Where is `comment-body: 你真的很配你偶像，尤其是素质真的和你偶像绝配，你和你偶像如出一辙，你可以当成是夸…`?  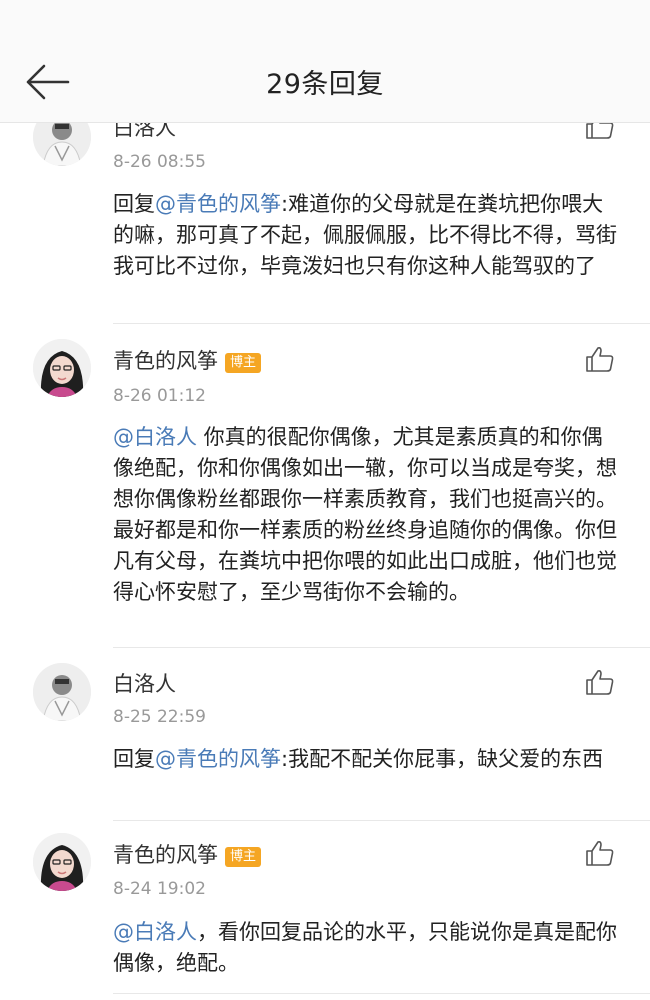 comment-body: 你真的很配你偶像，尤其是素质真的和你偶像绝配，你和你偶像如出一辙，你可以当成是夸… is located at coordinates (365, 514).